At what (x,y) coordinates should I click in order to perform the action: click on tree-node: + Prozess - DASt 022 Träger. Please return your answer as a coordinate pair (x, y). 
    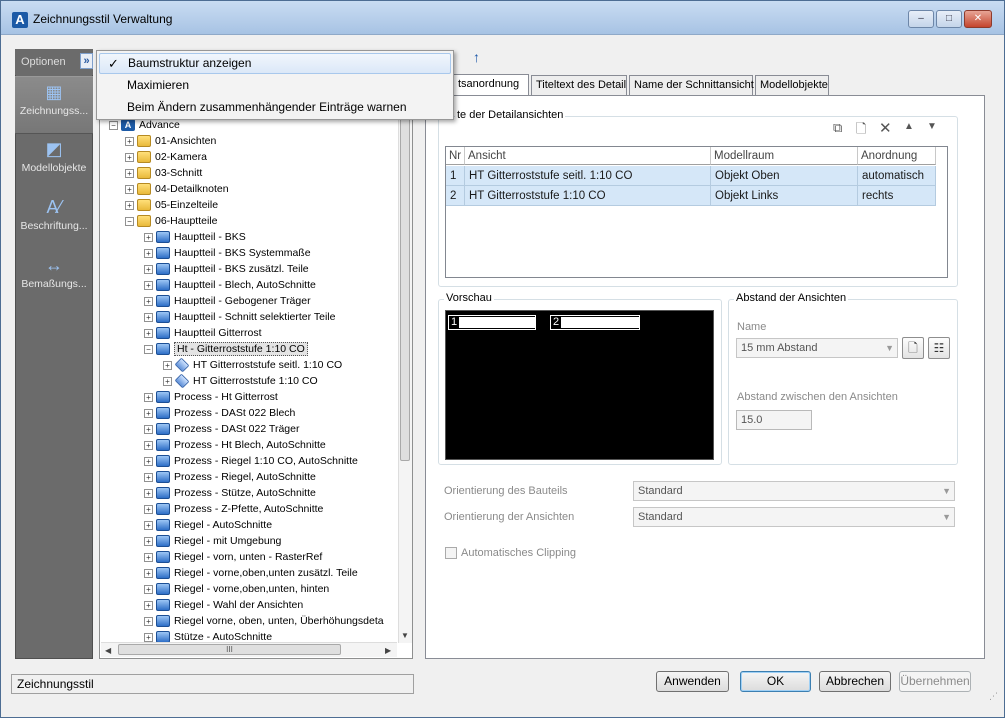
    Looking at the image, I should click on (221, 429).